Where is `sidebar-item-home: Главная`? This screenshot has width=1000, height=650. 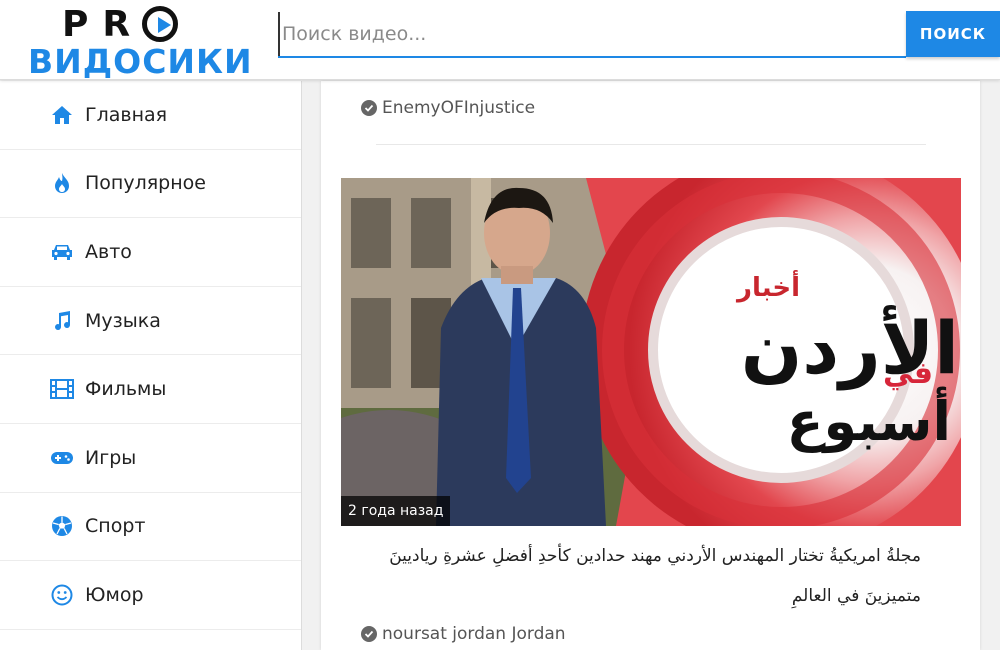
sidebar-item-home: Главная is located at coordinates (150, 115).